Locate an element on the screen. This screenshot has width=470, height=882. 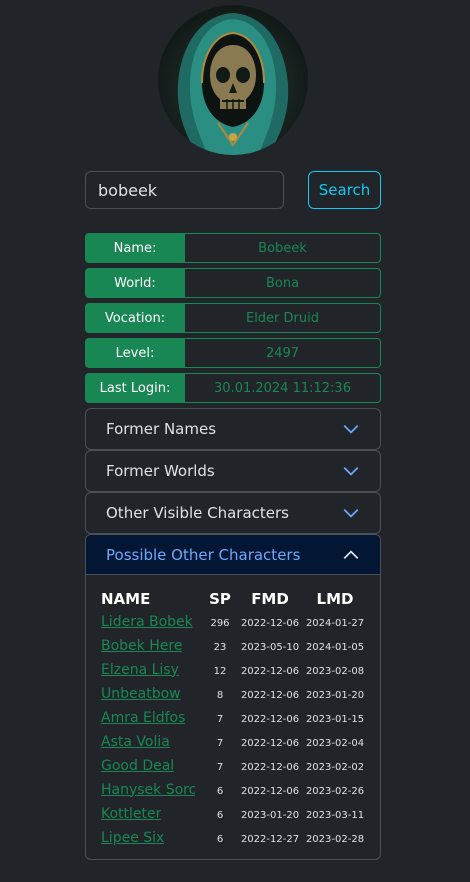
info-value: Elder Druid is located at coordinates (283, 318).